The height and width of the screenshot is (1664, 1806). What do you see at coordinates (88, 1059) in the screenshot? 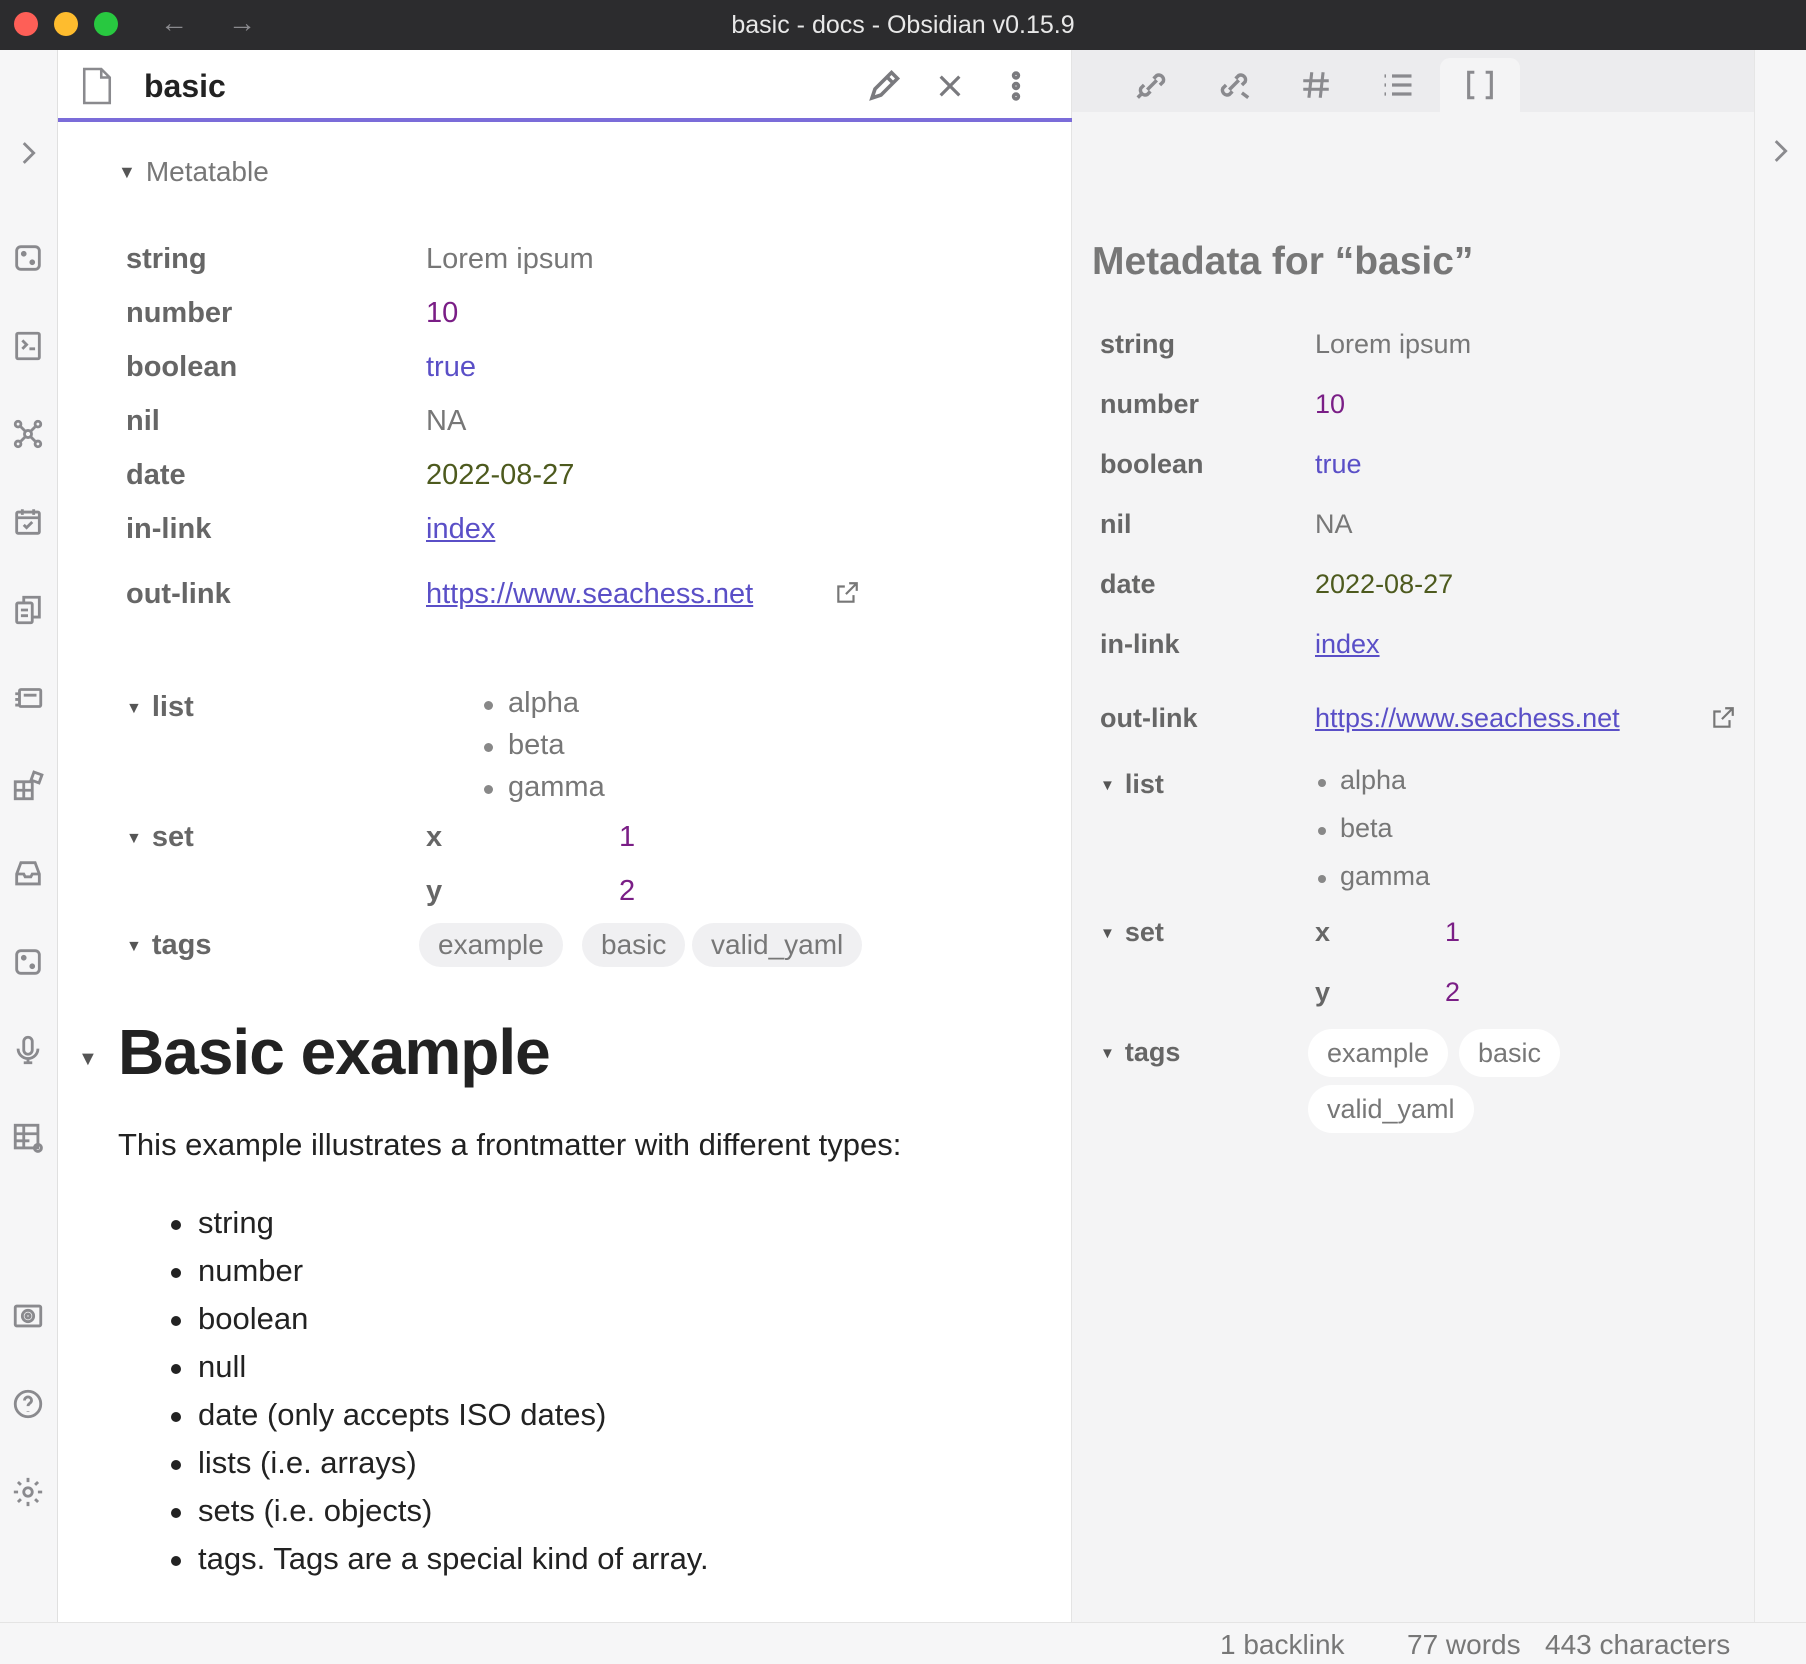
I see `heading-collapse-icon: ▼` at bounding box center [88, 1059].